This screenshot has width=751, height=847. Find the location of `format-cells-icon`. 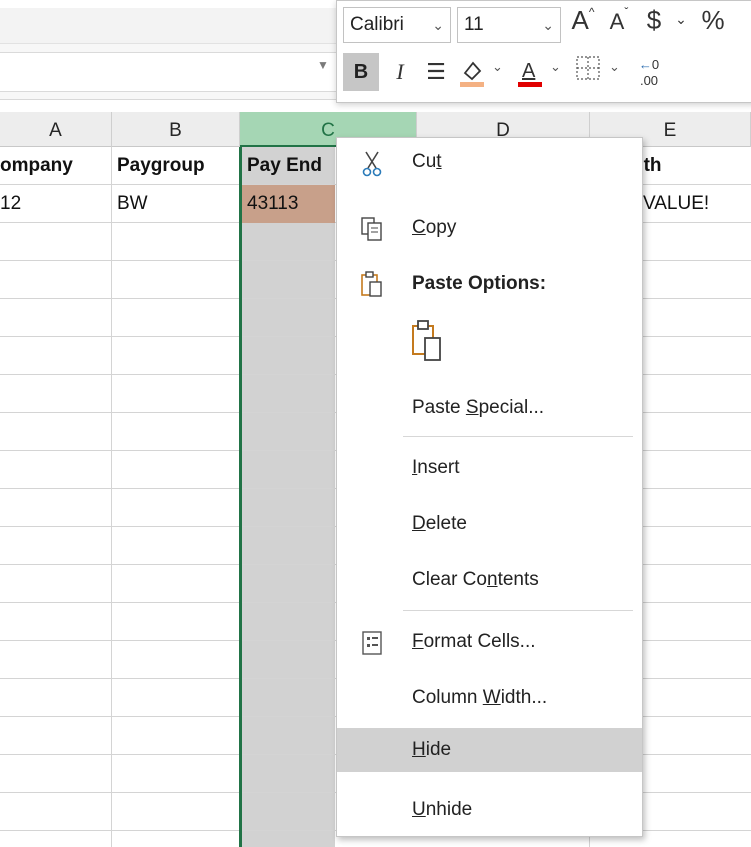

format-cells-icon is located at coordinates (372, 643).